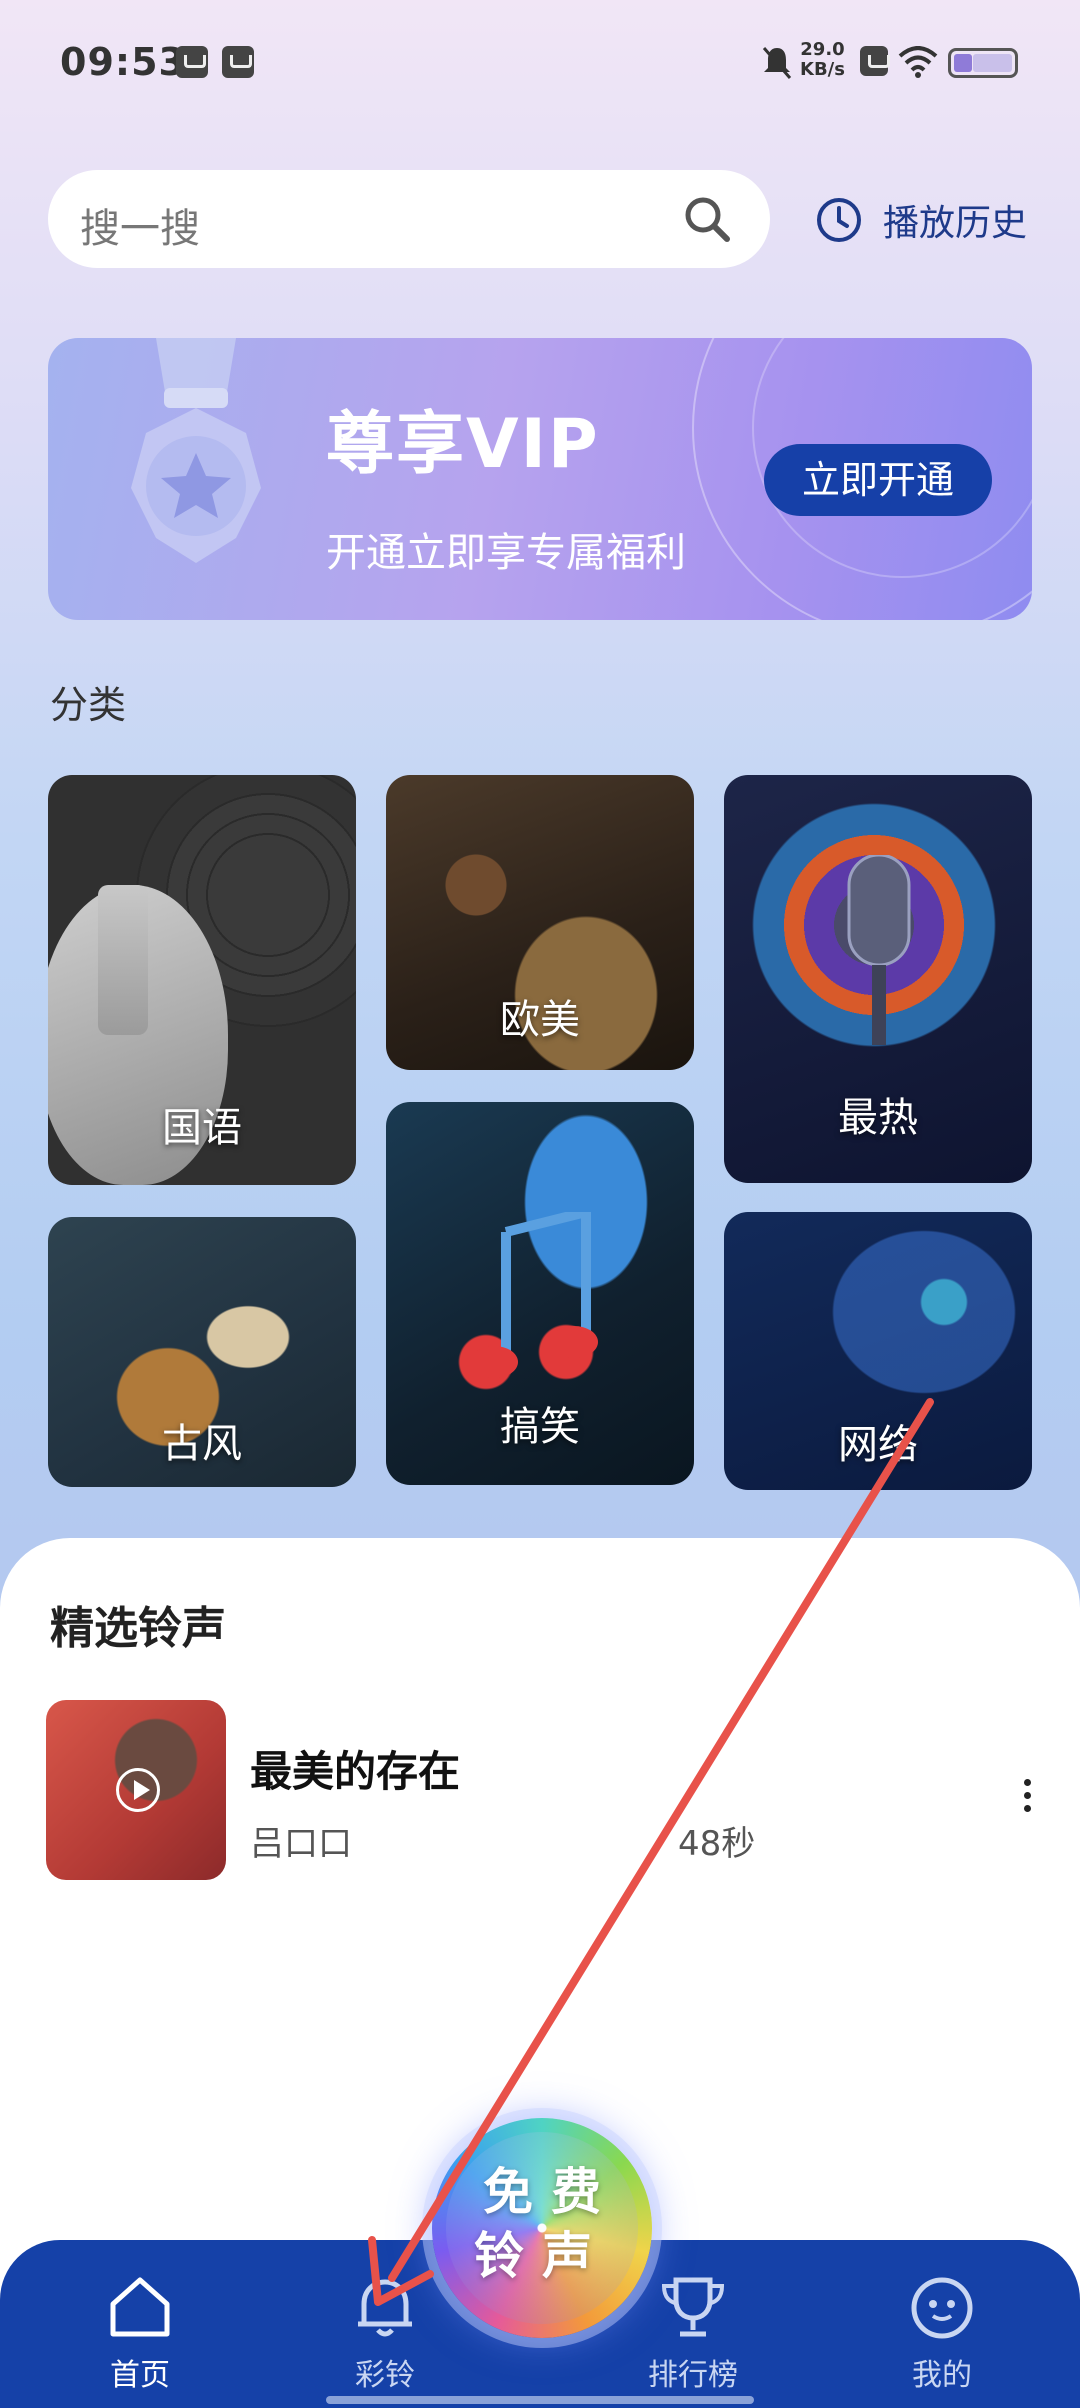 This screenshot has height=2408, width=1080. I want to click on nav-item-profile: 我的, so click(942, 2324).